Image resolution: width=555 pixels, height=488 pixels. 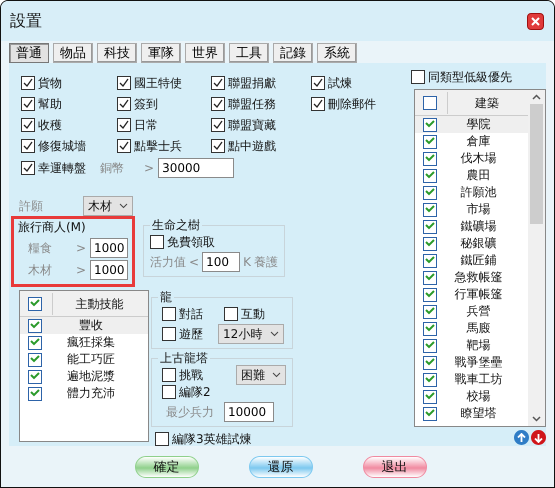 What do you see at coordinates (224, 392) in the screenshot?
I see `checkbox-label: 編隊2` at bounding box center [224, 392].